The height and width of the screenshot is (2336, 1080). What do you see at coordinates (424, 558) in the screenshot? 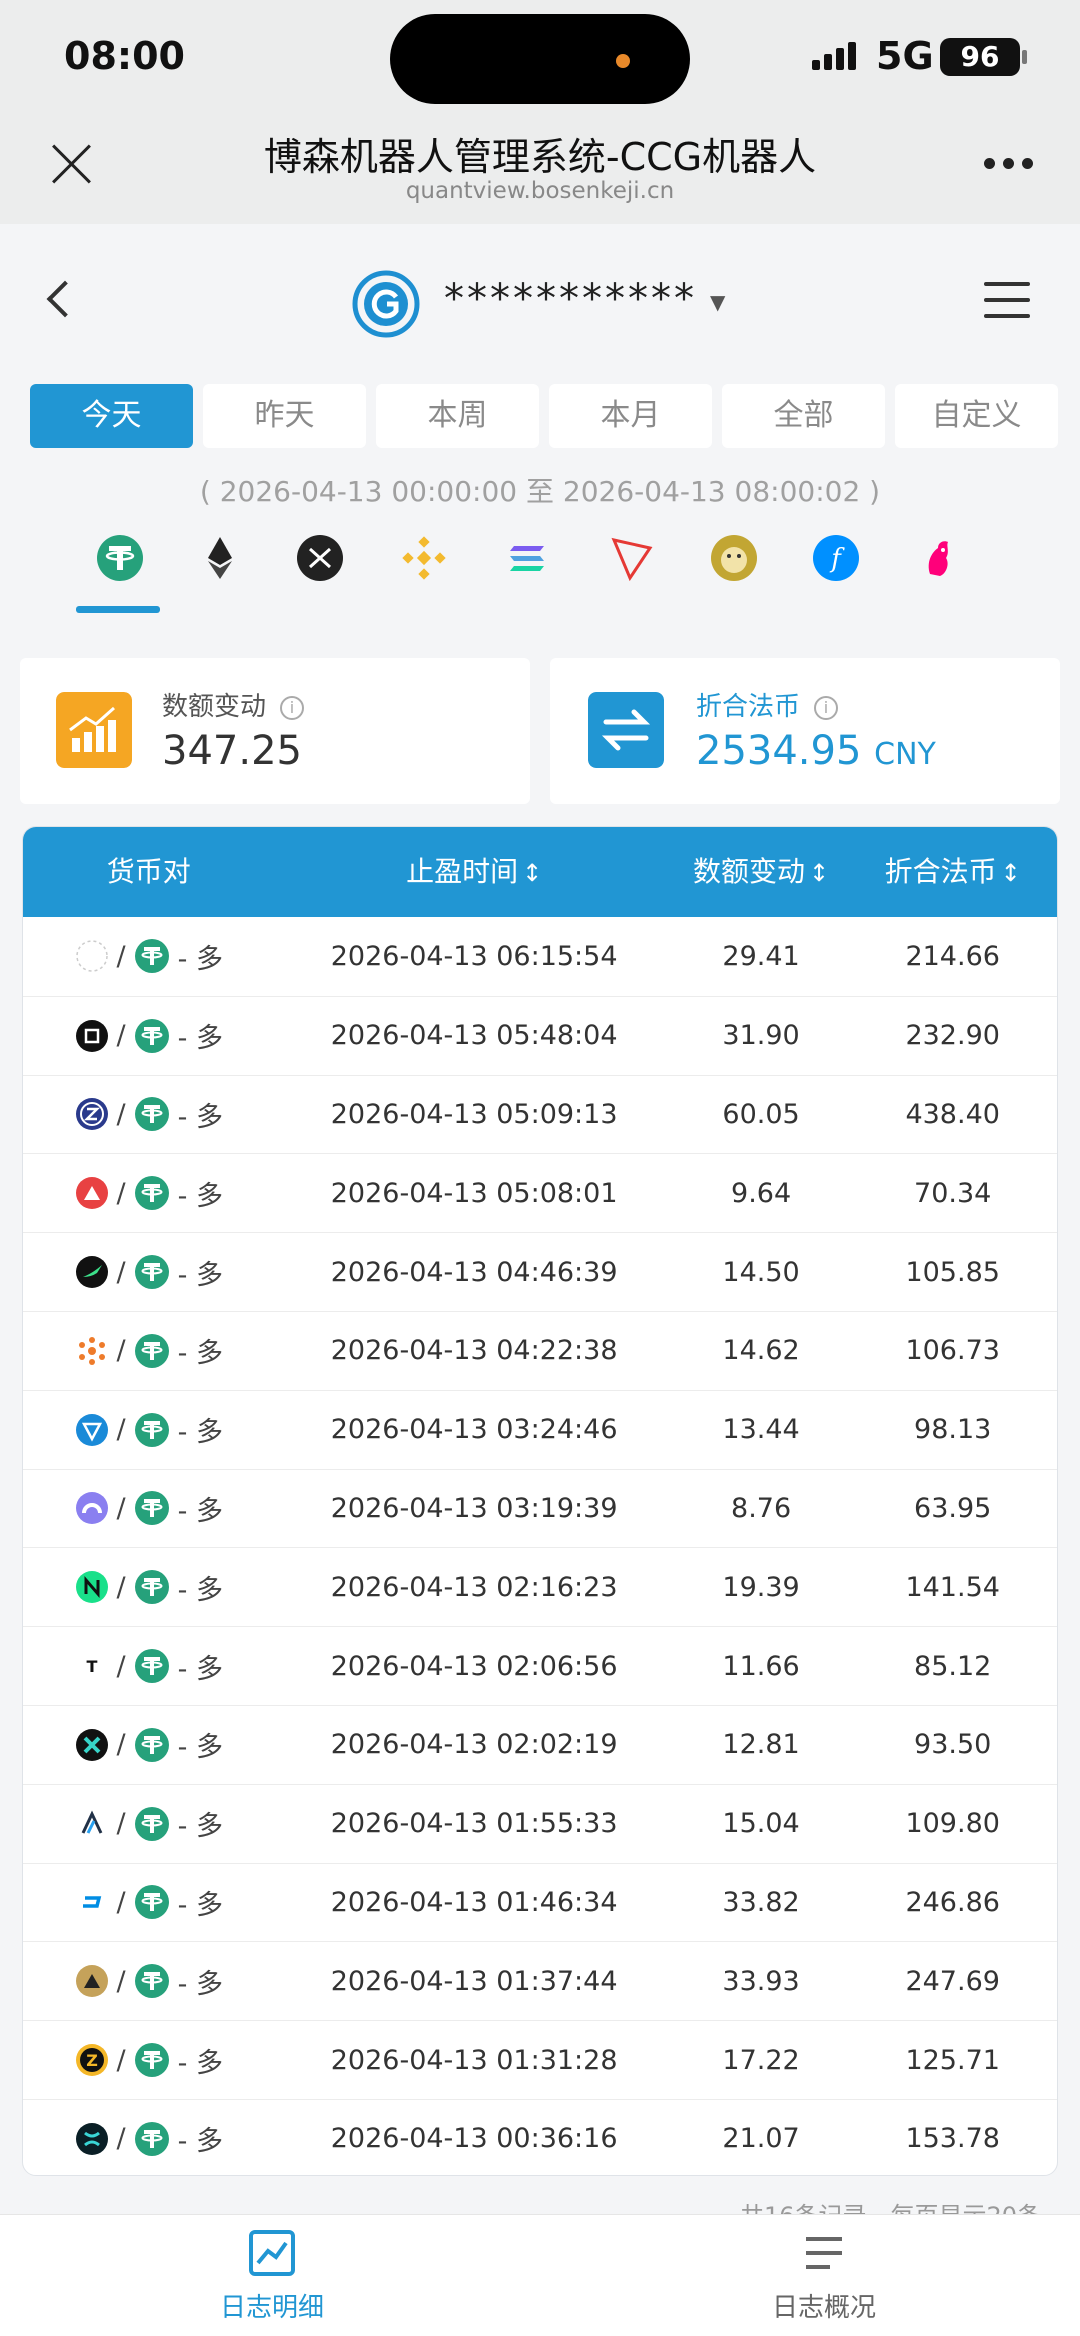
I see `bnb-icon` at bounding box center [424, 558].